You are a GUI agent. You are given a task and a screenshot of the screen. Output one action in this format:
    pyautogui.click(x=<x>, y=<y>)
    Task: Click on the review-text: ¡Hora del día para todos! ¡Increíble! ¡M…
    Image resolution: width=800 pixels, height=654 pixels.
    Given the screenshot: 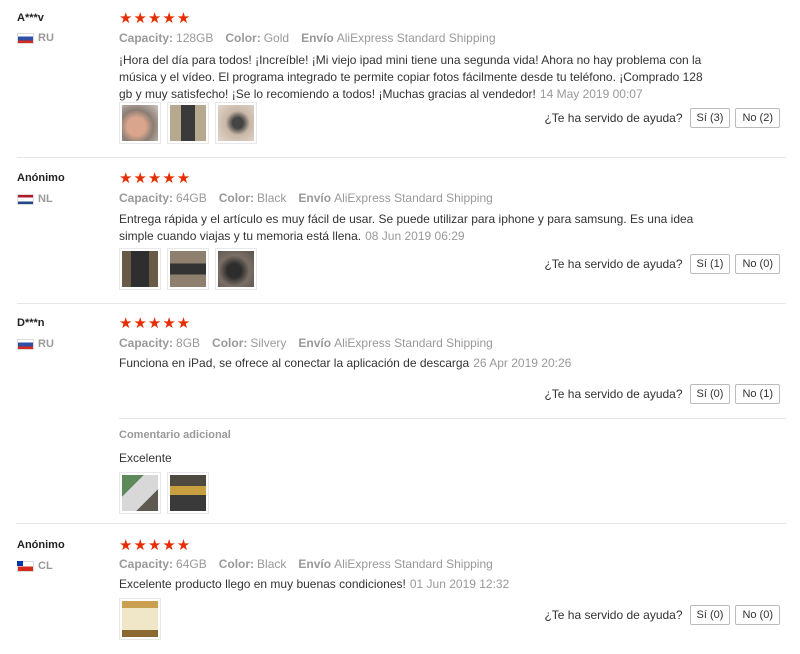 What is the action you would take?
    pyautogui.click(x=411, y=77)
    